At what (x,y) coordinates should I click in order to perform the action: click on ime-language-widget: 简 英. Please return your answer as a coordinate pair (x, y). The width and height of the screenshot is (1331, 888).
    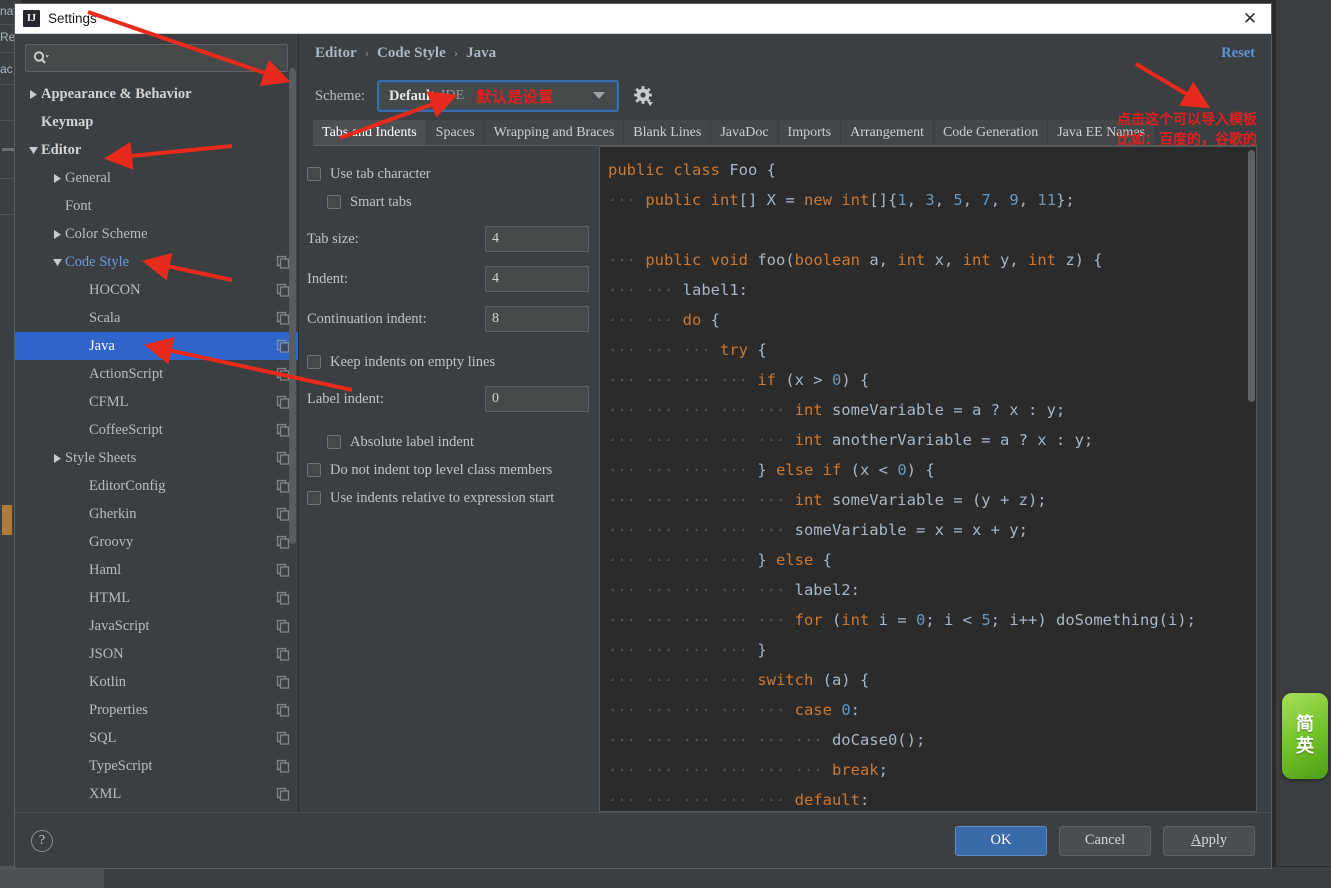
    Looking at the image, I should click on (1305, 736).